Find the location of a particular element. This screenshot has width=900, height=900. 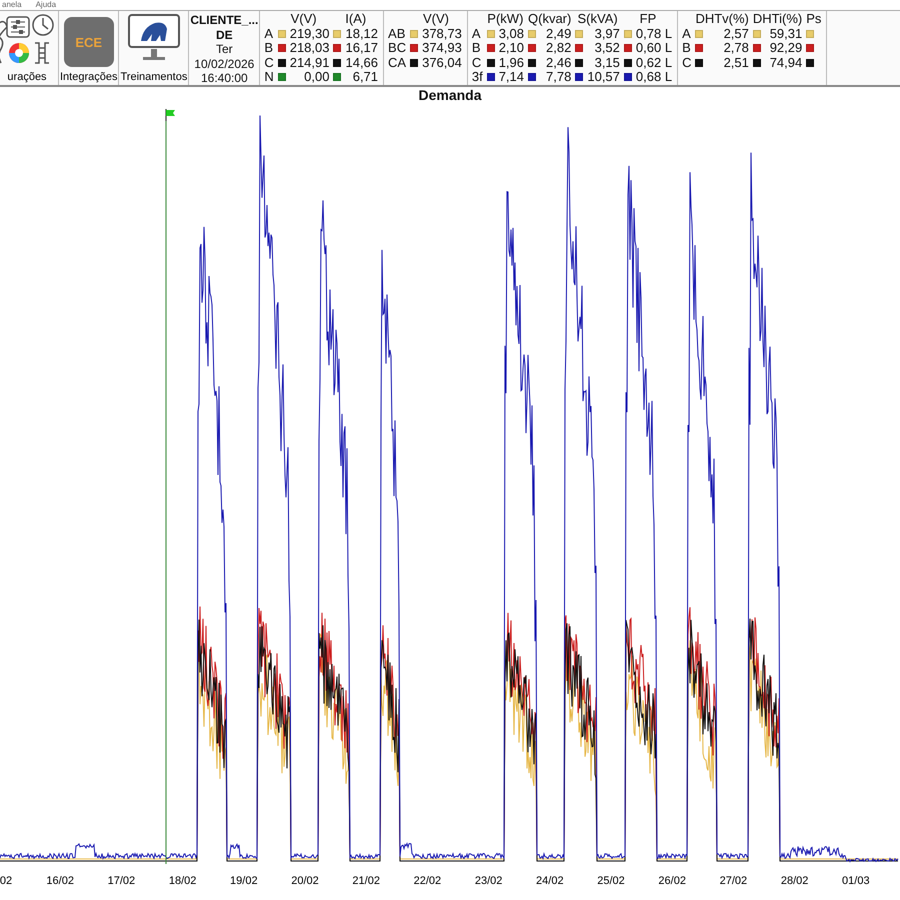

monitor-icon is located at coordinates (153, 38).